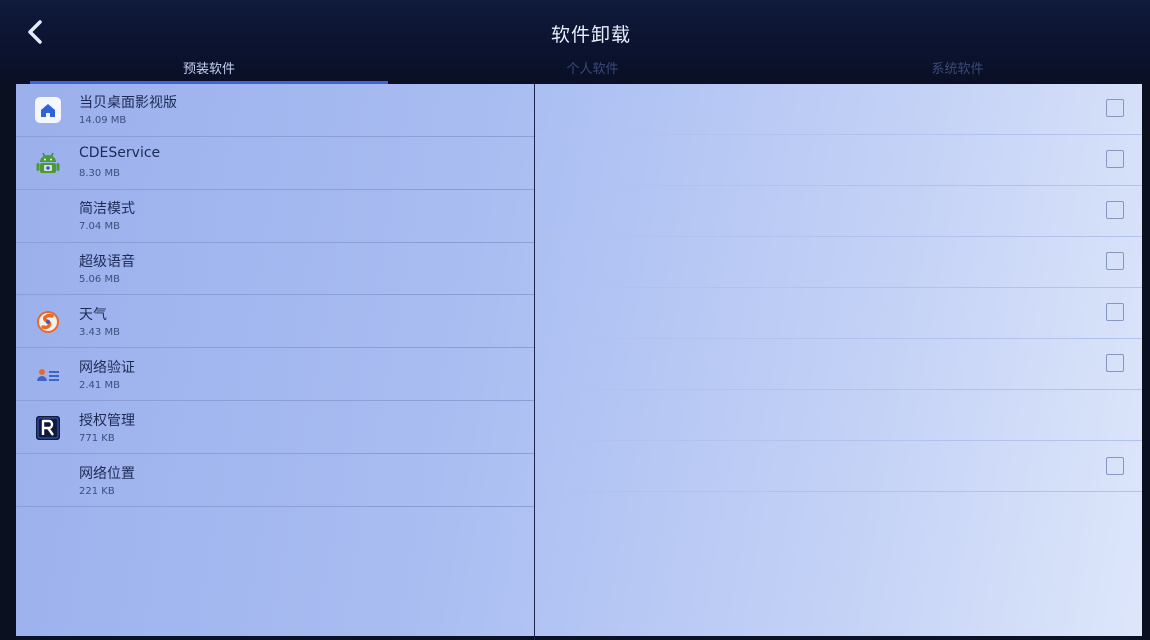 This screenshot has width=1150, height=640. What do you see at coordinates (99, 279) in the screenshot?
I see `app-size: 5.06 MB` at bounding box center [99, 279].